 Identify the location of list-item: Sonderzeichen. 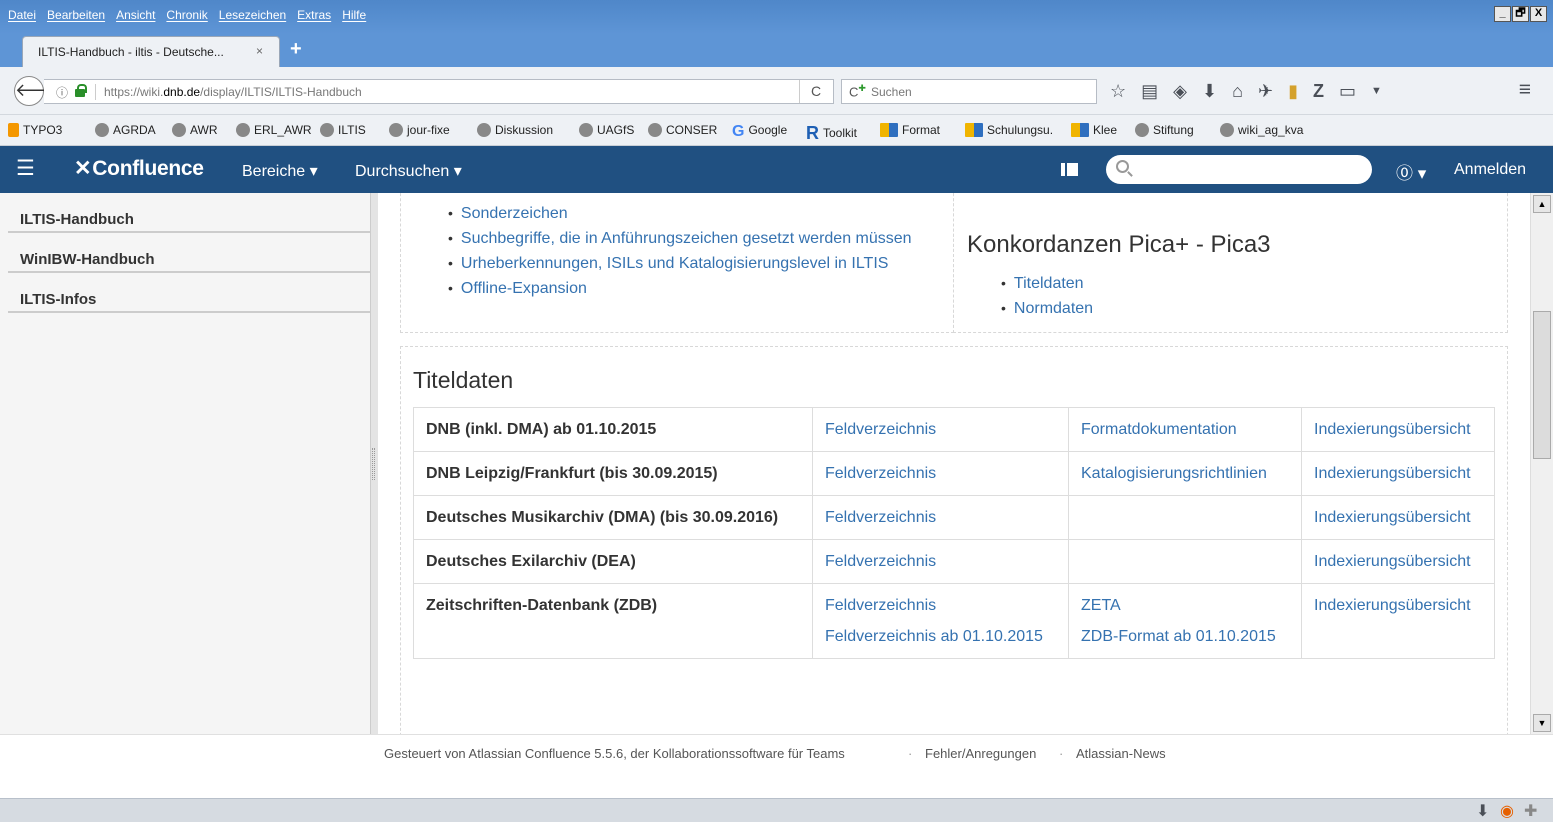
(680, 213).